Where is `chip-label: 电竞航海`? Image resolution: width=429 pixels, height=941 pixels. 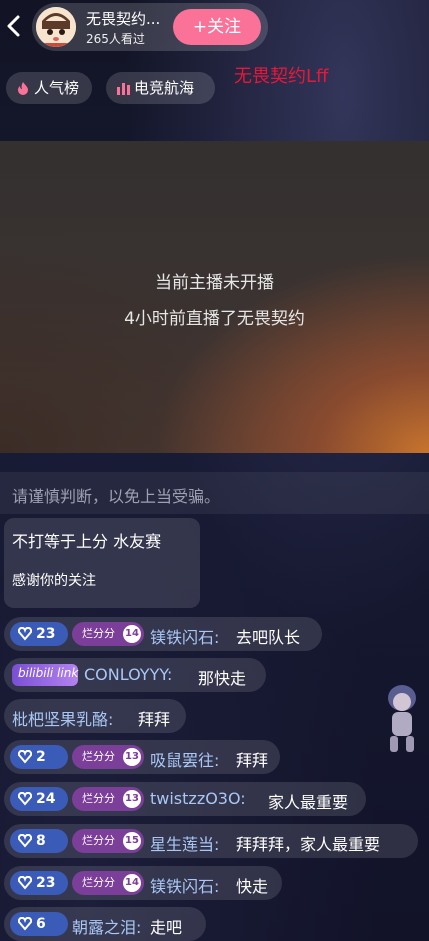 chip-label: 电竞航海 is located at coordinates (164, 88).